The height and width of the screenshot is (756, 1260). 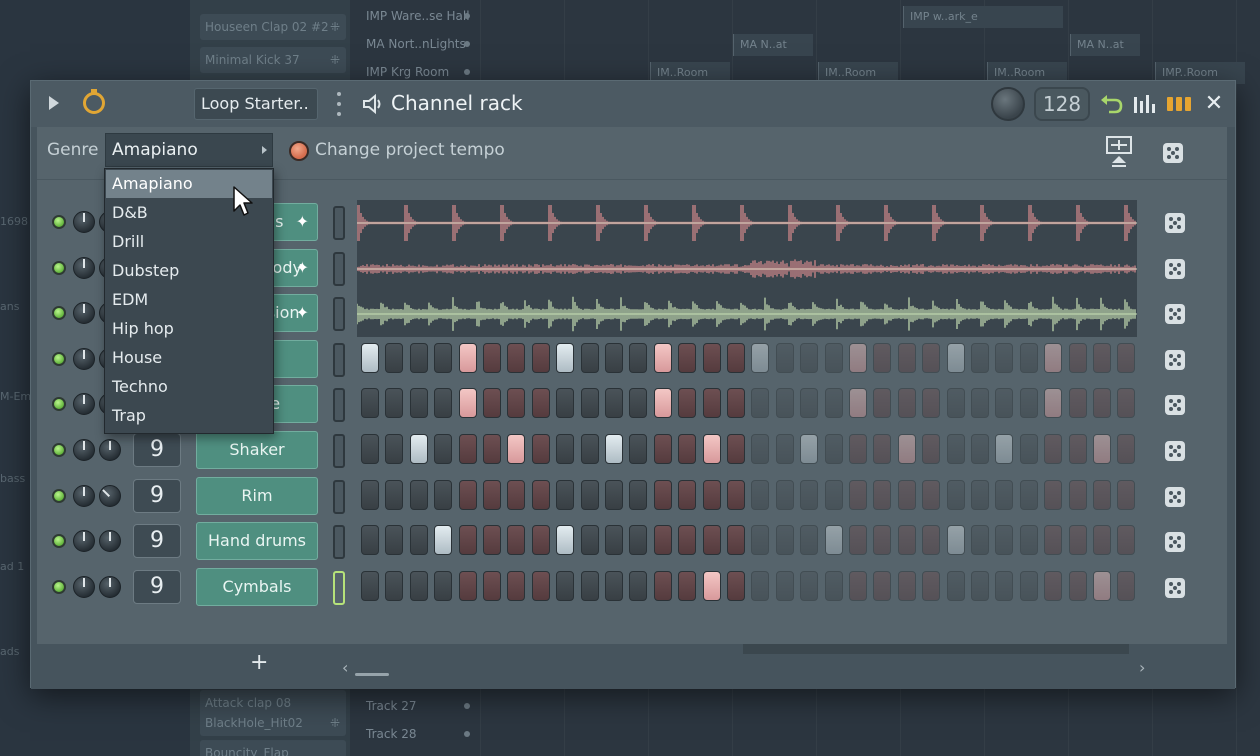 What do you see at coordinates (1119, 152) in the screenshot?
I see `export-icon` at bounding box center [1119, 152].